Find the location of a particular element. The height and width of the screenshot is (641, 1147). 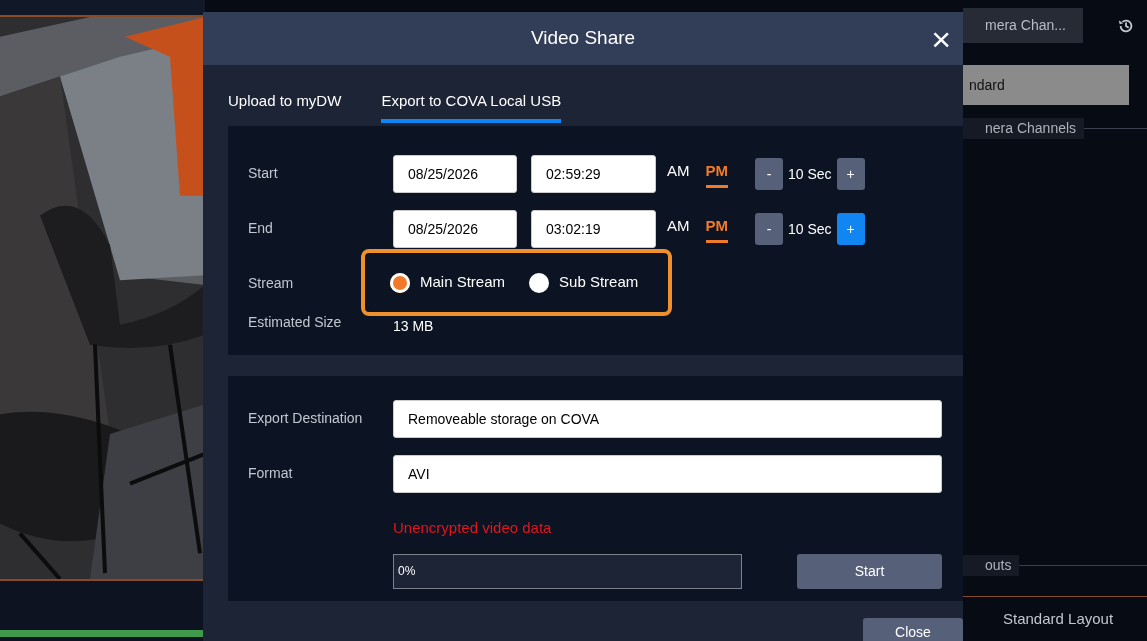

section-heading: outs is located at coordinates (991, 565).